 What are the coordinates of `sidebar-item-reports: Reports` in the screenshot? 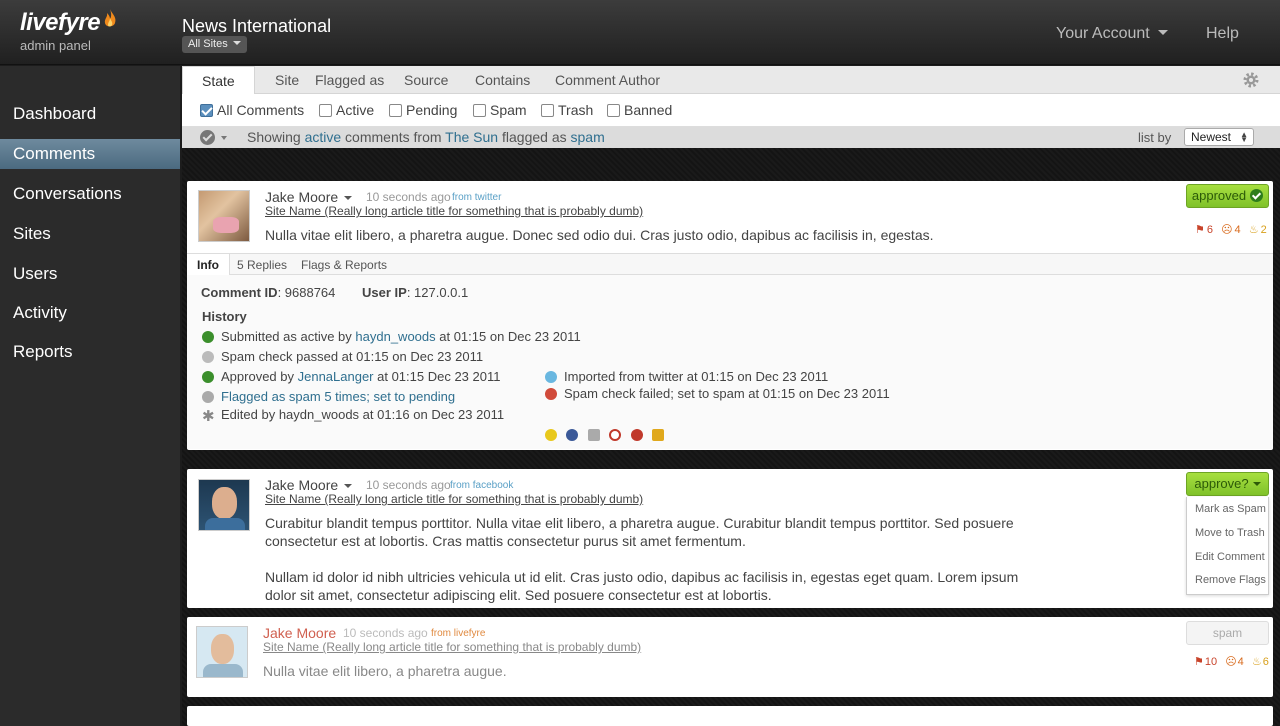 It's located at (90, 352).